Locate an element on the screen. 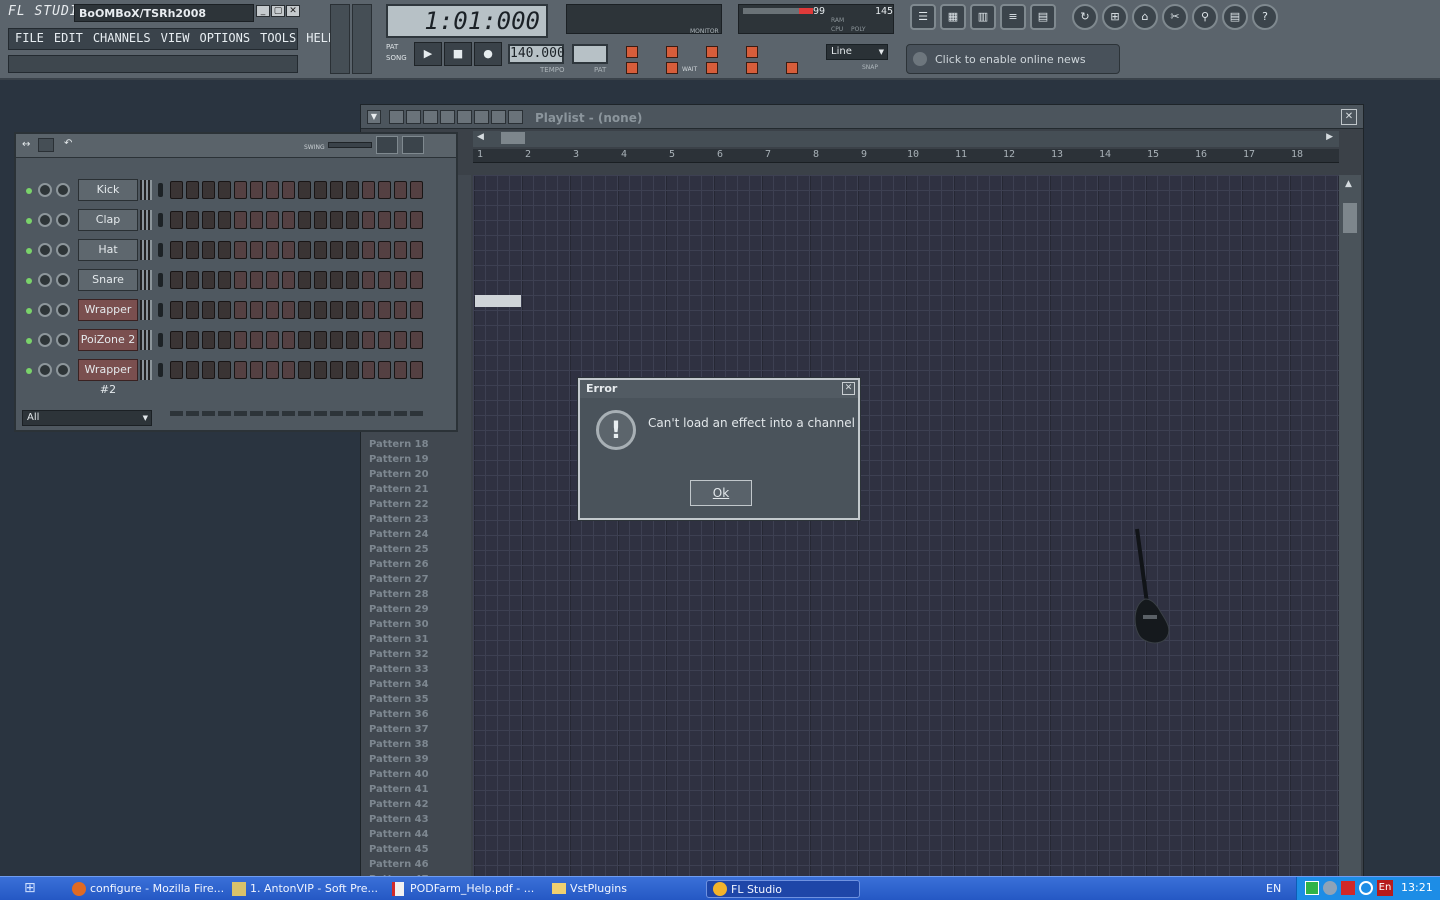 Image resolution: width=1440 pixels, height=900 pixels. piano-roll-window-icon: ▥ is located at coordinates (983, 17).